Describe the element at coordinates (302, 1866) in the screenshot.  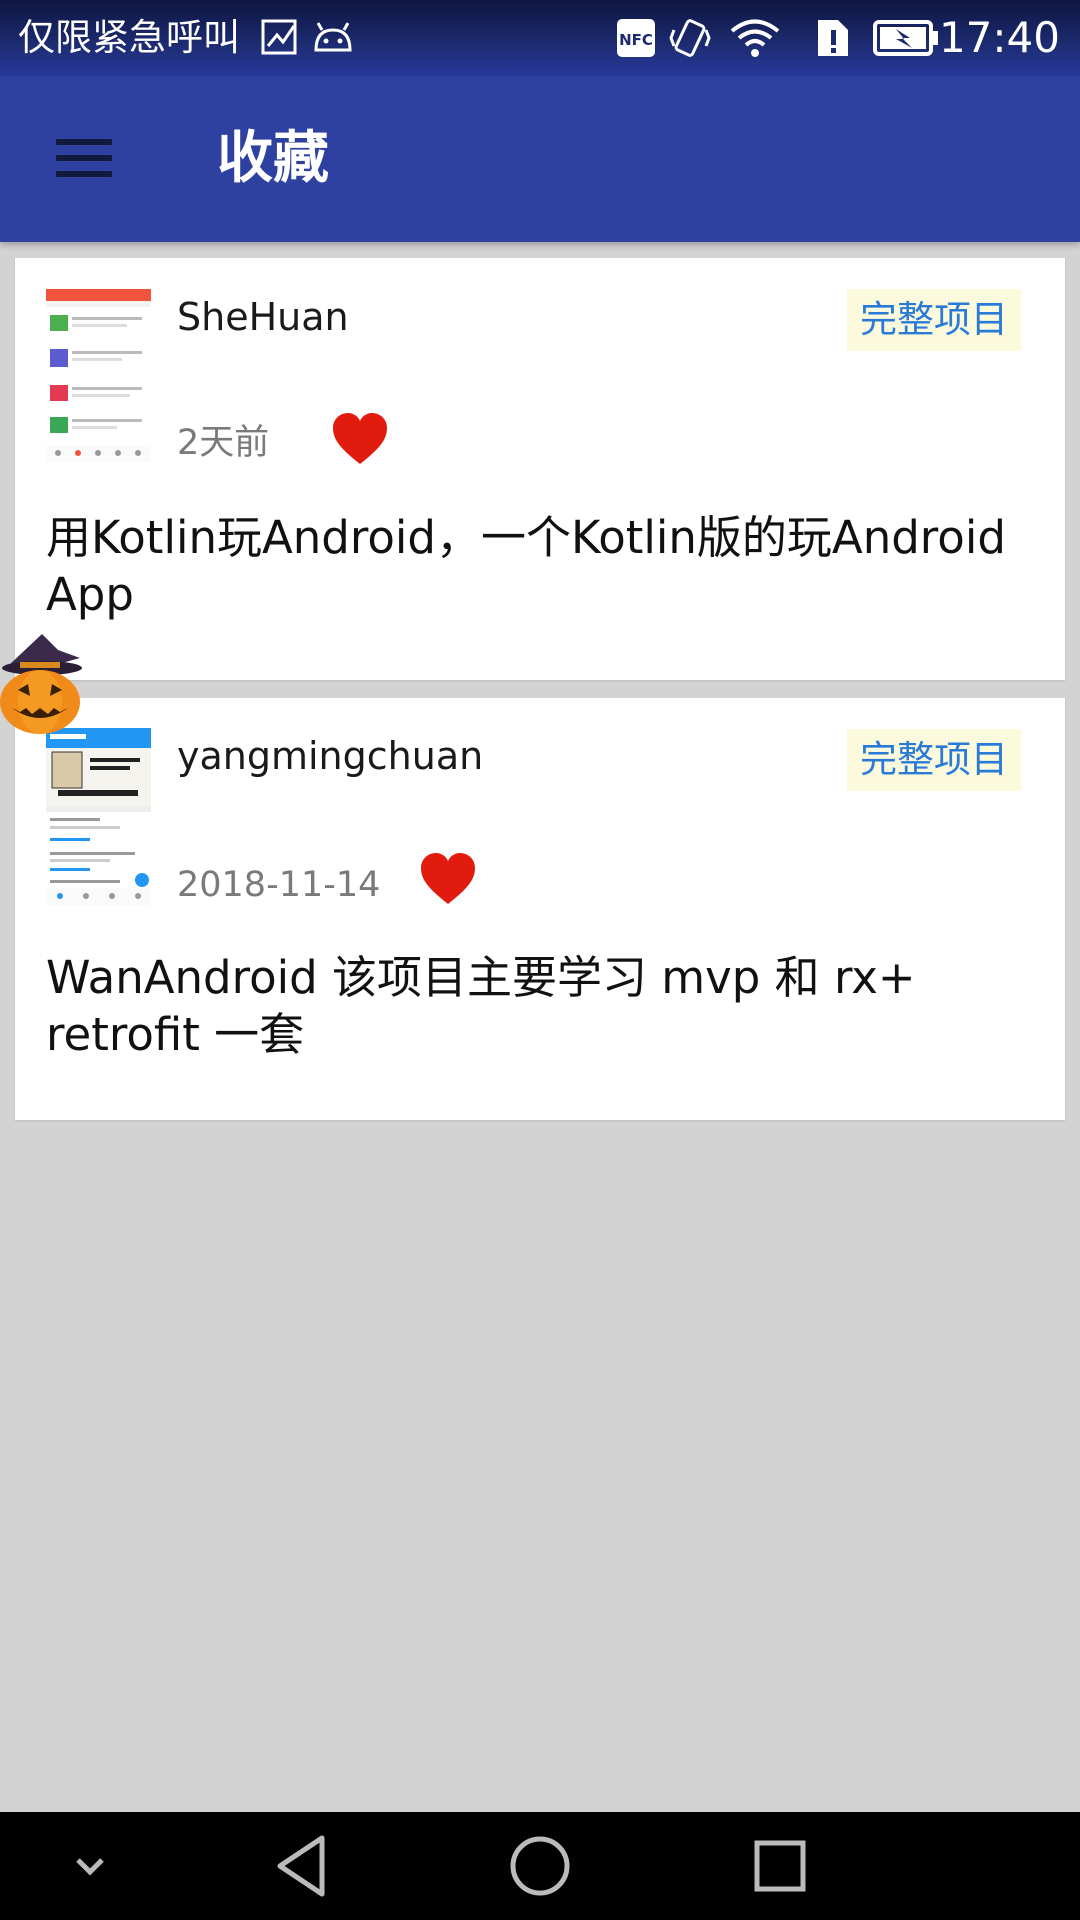
I see `back-icon` at that location.